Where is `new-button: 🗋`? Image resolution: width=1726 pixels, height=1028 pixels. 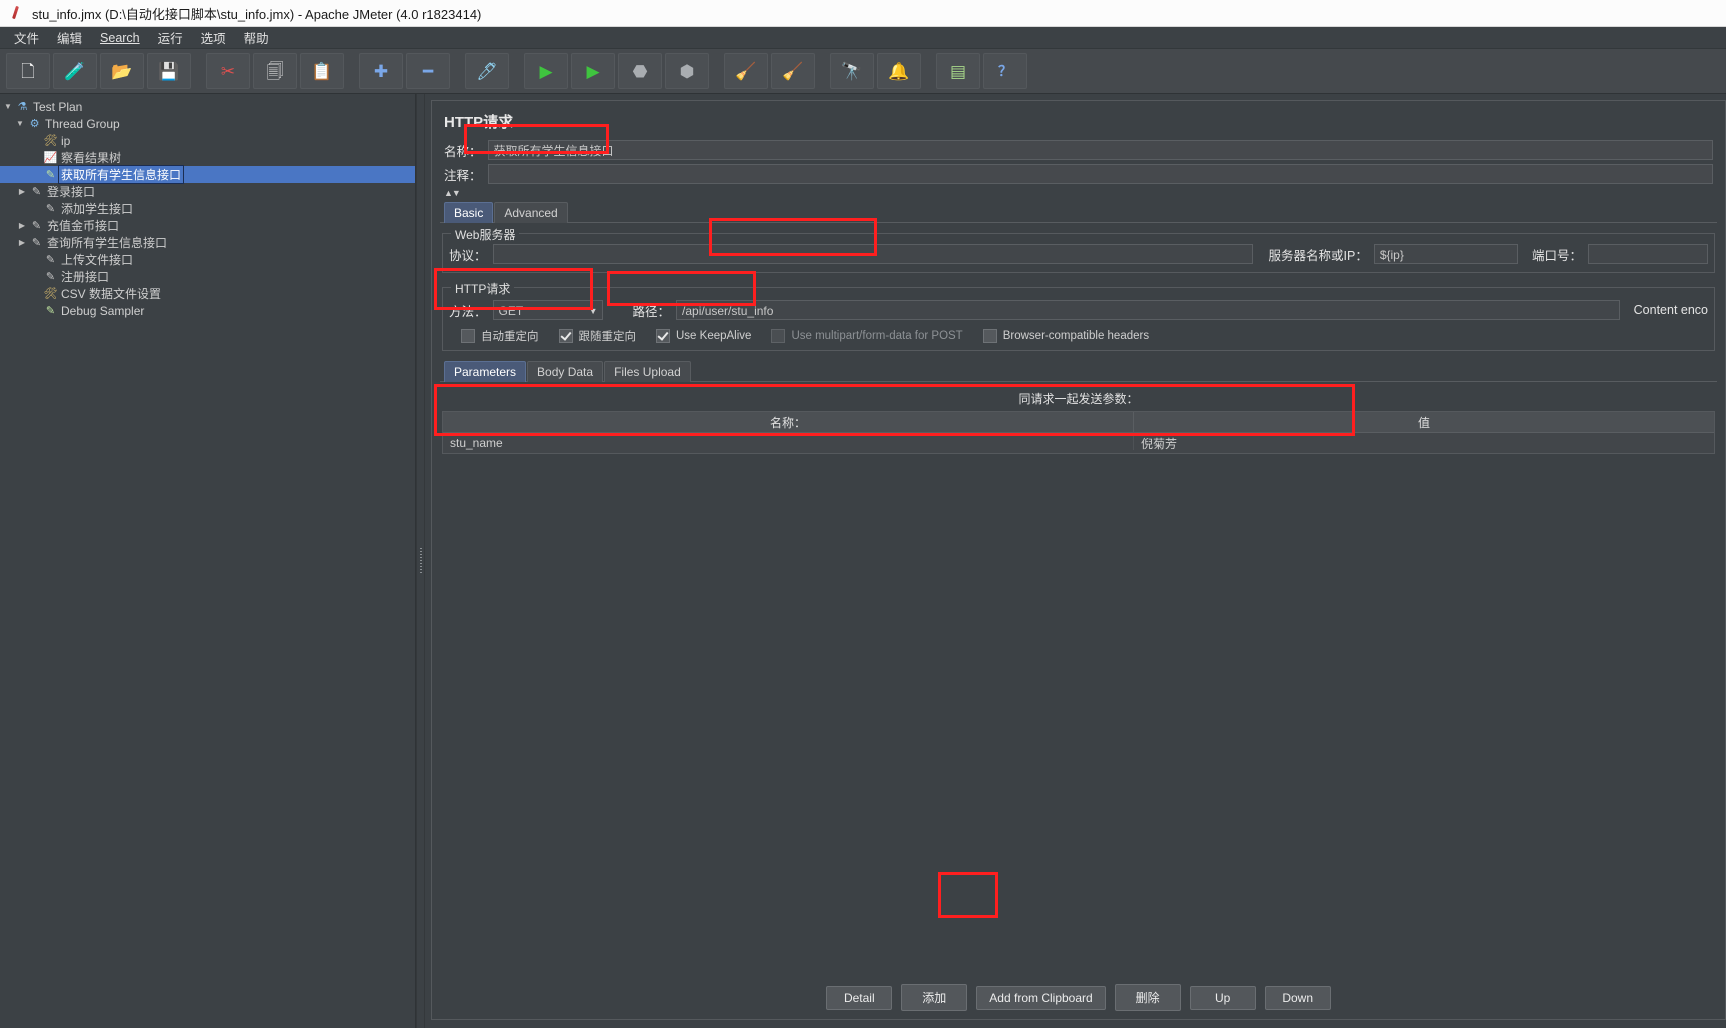 new-button: 🗋 is located at coordinates (28, 71).